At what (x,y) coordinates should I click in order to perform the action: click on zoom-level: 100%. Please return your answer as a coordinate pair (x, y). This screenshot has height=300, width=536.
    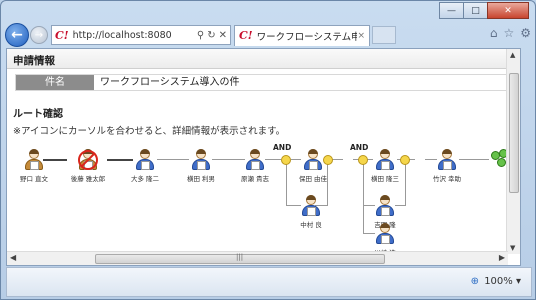
    Looking at the image, I should click on (498, 281).